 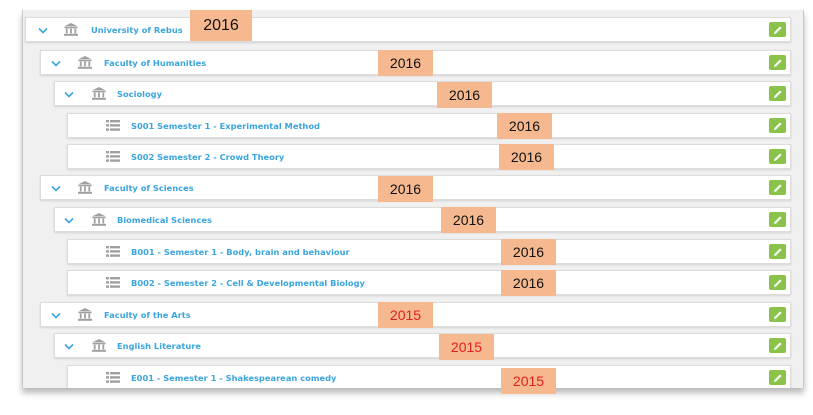 What do you see at coordinates (225, 126) in the screenshot?
I see `node-label: S001 Semester 1 - Experimental Method` at bounding box center [225, 126].